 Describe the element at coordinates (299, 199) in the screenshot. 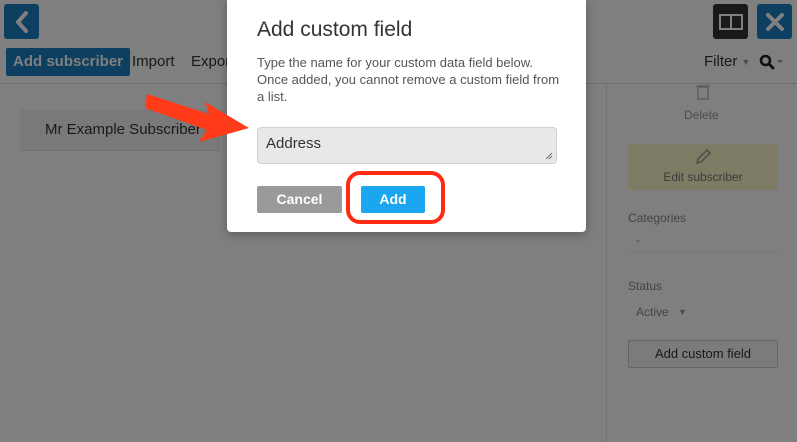

I see `cancel-button: Cancel` at that location.